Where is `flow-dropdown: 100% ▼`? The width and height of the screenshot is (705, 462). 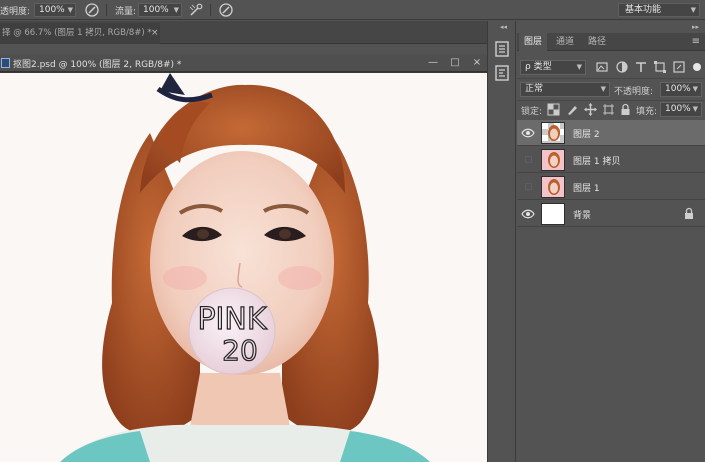 flow-dropdown: 100% ▼ is located at coordinates (160, 10).